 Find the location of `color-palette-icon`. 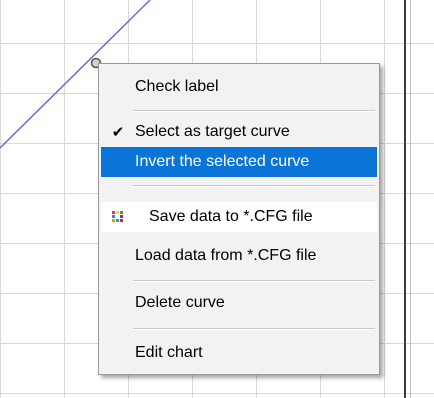

color-palette-icon is located at coordinates (118, 217).